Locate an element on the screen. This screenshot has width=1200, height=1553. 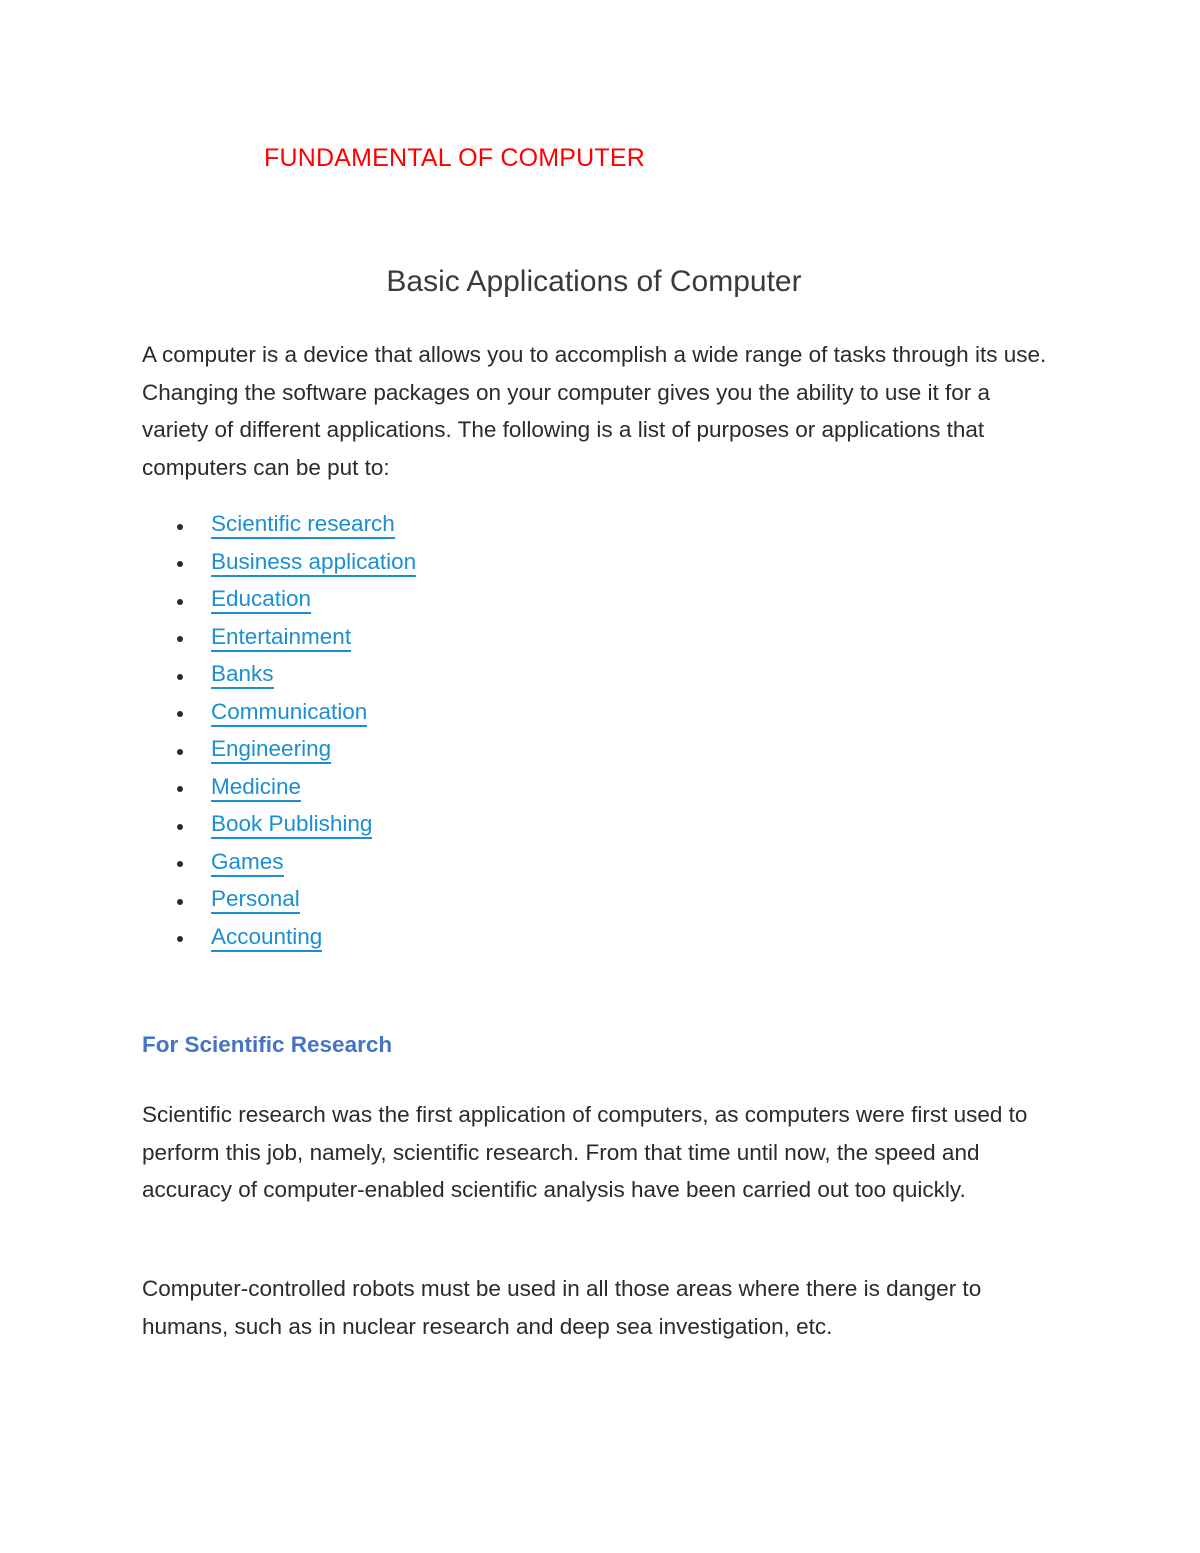
list-item: Scientific research is located at coordinates (595, 527).